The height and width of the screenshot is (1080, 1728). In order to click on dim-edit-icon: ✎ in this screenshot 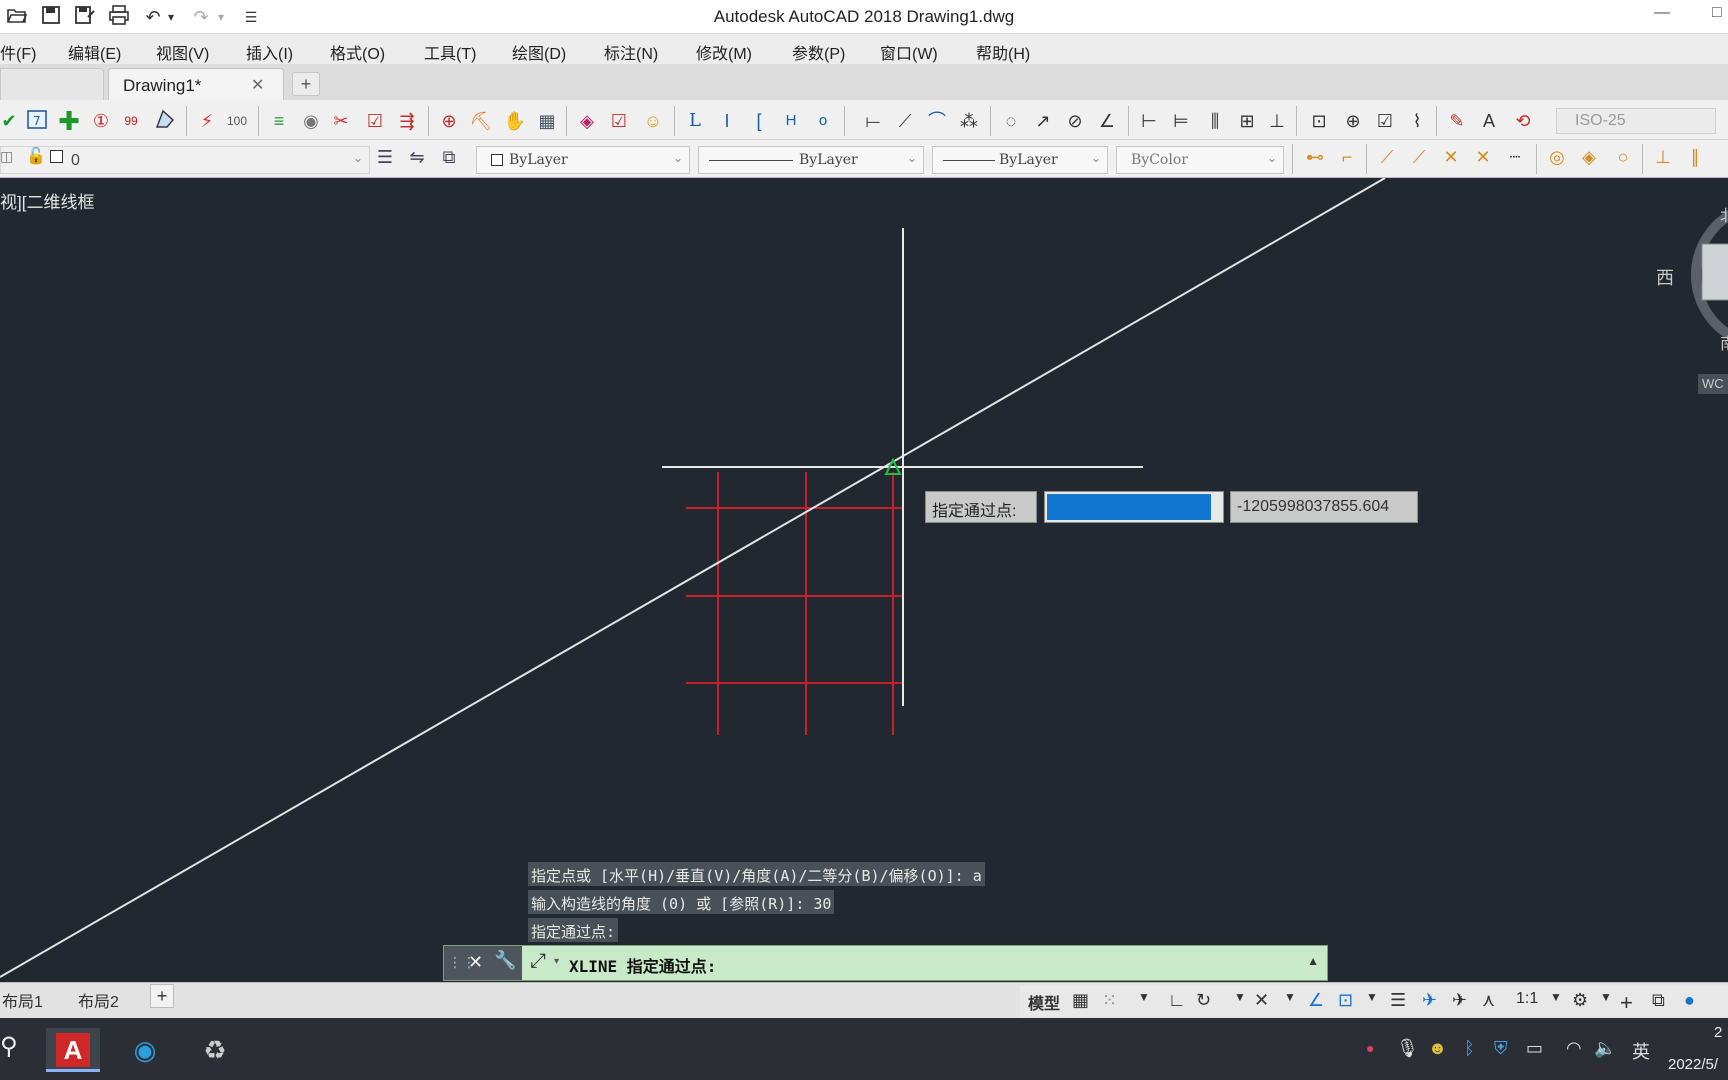, I will do `click(1457, 121)`.